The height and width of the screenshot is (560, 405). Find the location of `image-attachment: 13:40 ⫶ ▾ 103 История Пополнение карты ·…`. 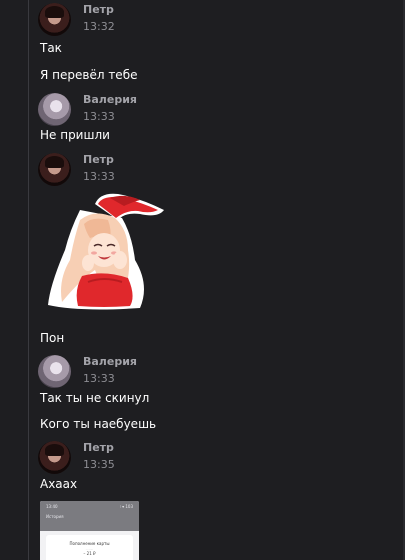

image-attachment: 13:40 ⫶ ▾ 103 История Пополнение карты ·… is located at coordinates (89, 530).